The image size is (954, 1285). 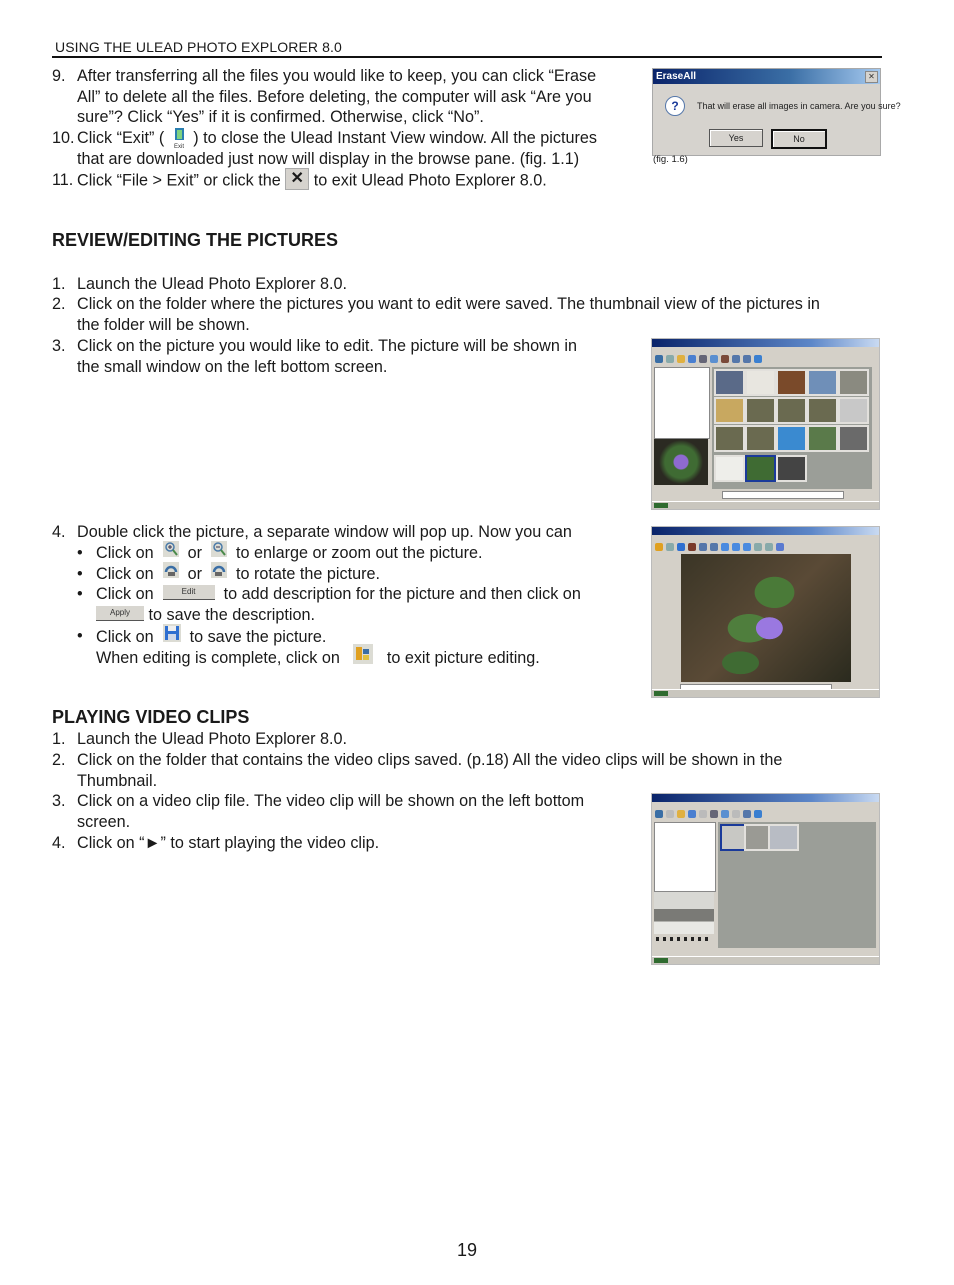 I want to click on video-preview-pane, so click(x=684, y=913).